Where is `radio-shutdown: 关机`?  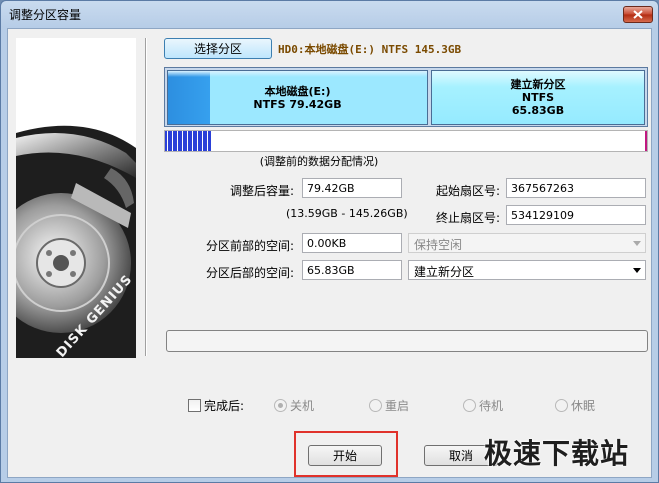 radio-shutdown: 关机 is located at coordinates (294, 405).